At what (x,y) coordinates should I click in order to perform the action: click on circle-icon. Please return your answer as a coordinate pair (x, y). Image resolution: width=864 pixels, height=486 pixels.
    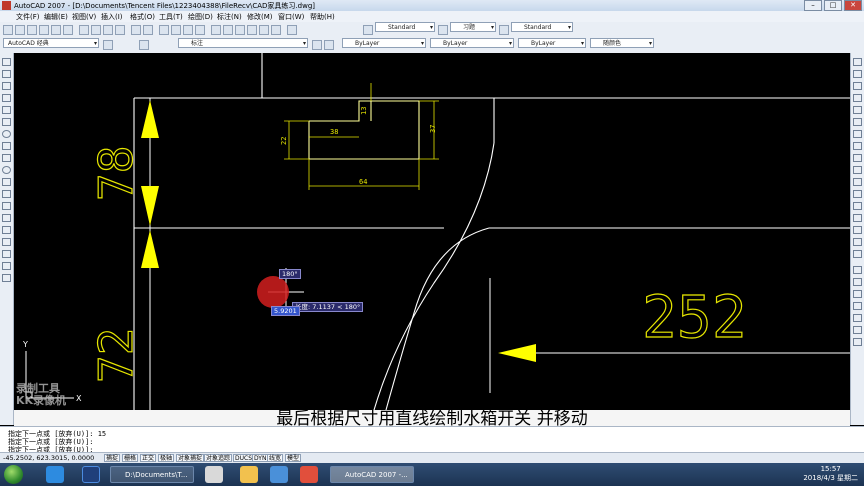
    Looking at the image, I should click on (6, 134).